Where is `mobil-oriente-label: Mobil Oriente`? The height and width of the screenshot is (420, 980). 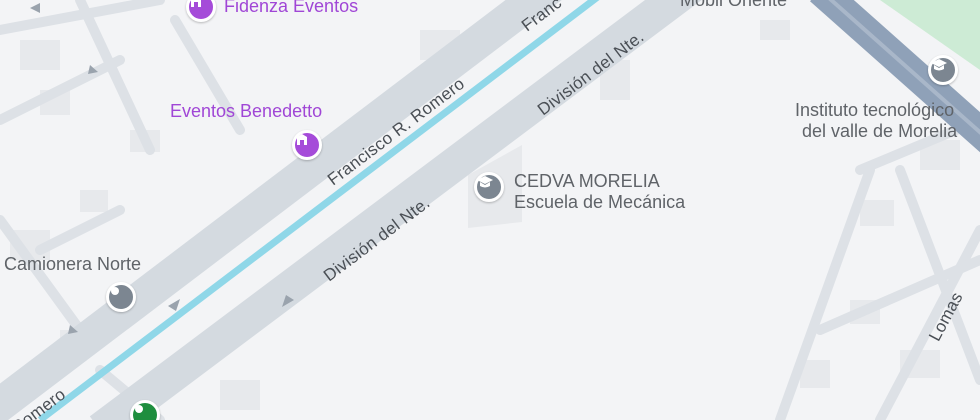 mobil-oriente-label: Mobil Oriente is located at coordinates (733, 5).